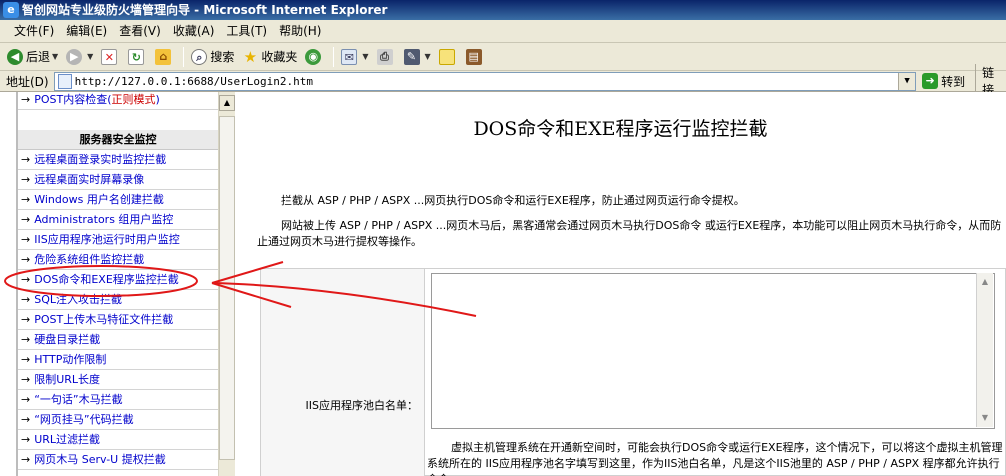 The width and height of the screenshot is (1006, 476). Describe the element at coordinates (930, 81) in the screenshot. I see `go-arrow-icon: ➜` at that location.